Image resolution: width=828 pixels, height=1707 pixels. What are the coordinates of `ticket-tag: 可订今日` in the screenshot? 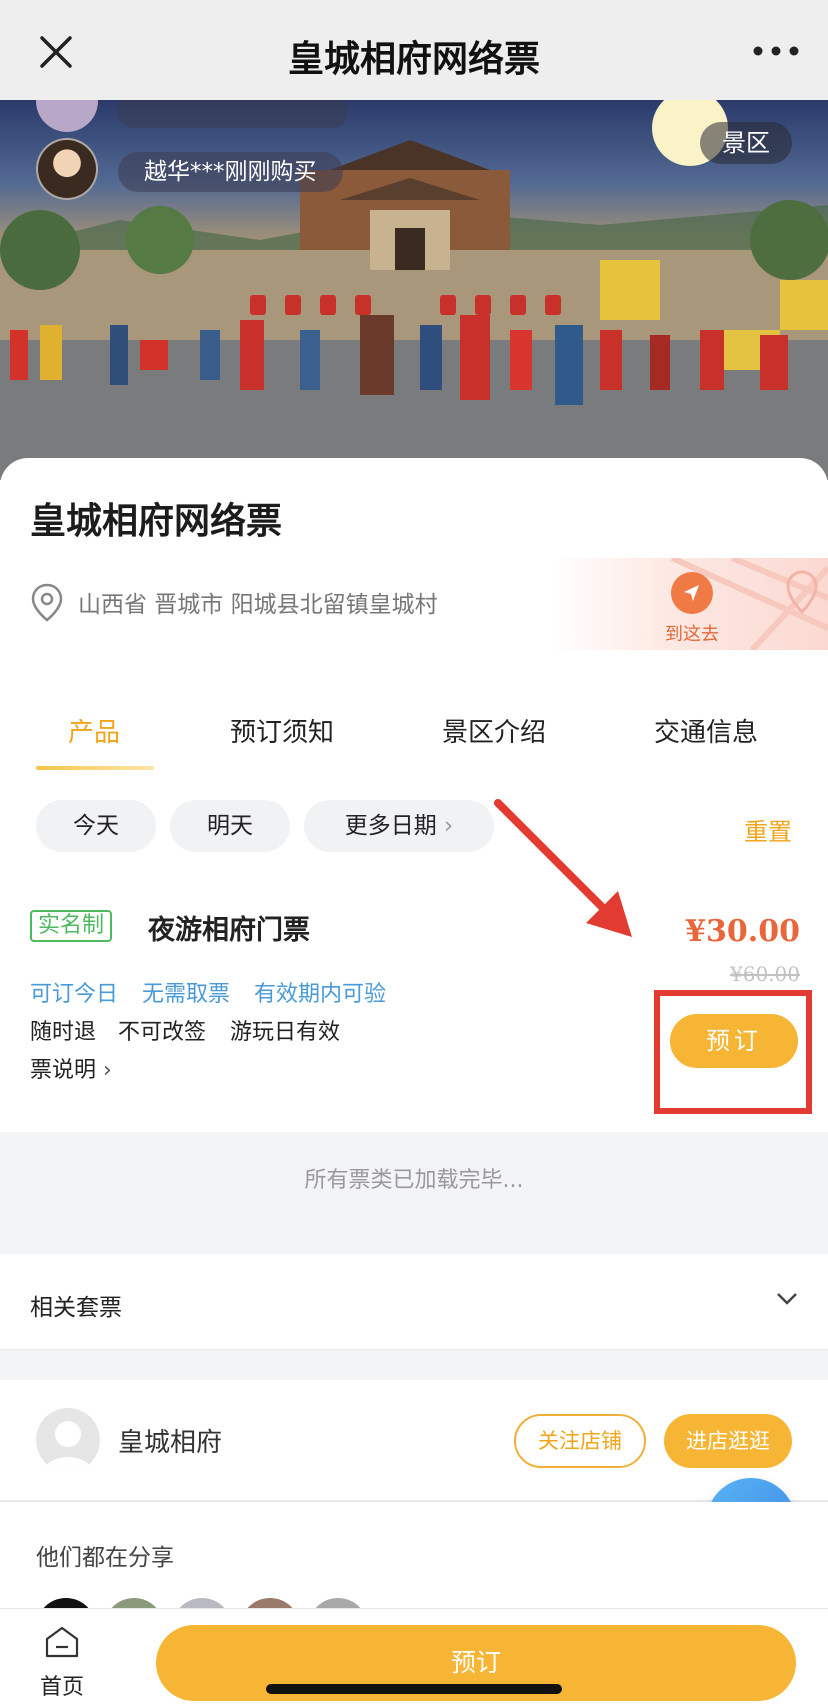 It's located at (74, 994).